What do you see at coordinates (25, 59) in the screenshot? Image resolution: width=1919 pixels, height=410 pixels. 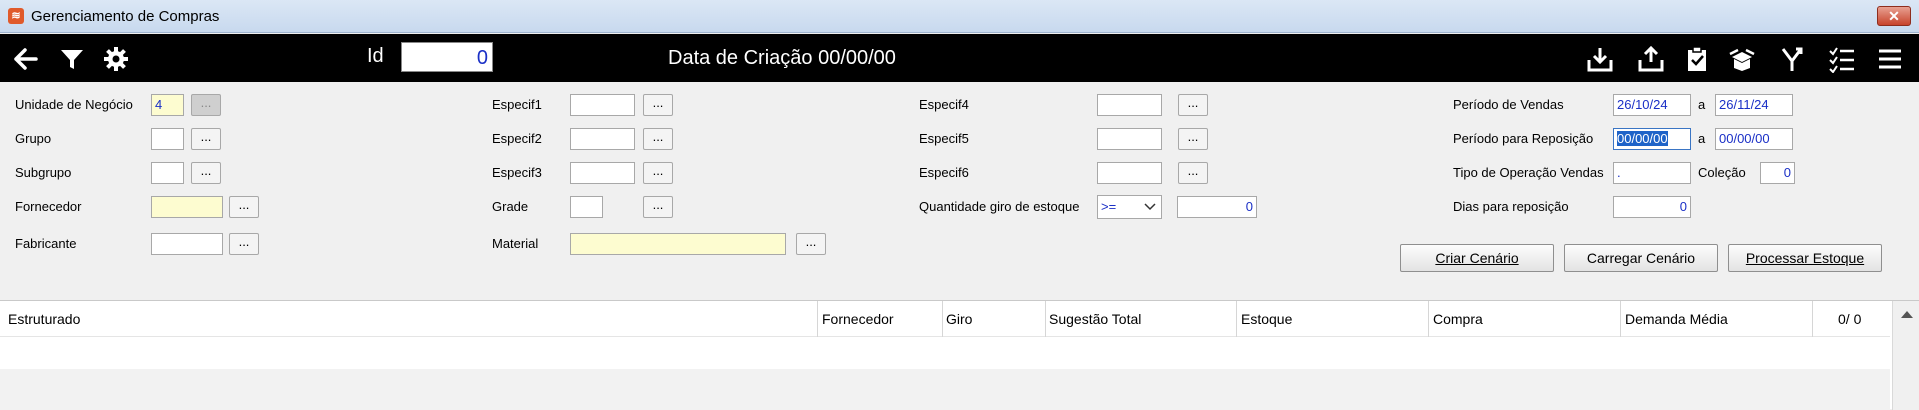 I see `back-arrow-icon` at bounding box center [25, 59].